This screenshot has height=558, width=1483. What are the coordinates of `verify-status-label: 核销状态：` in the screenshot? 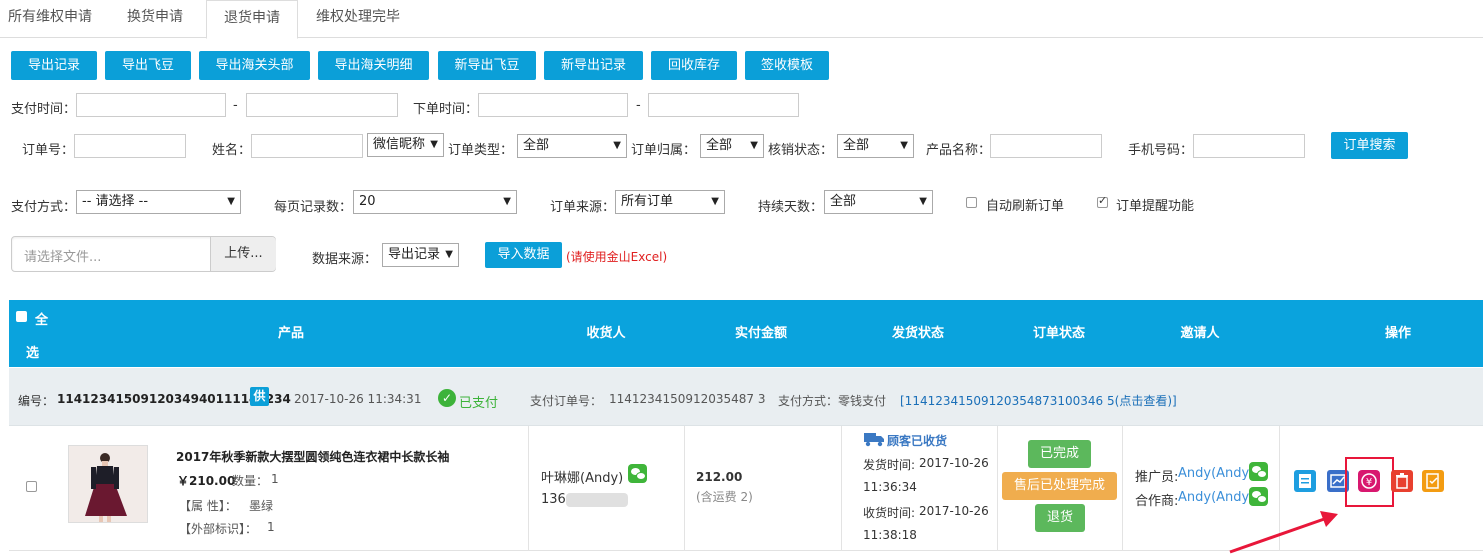 It's located at (801, 150).